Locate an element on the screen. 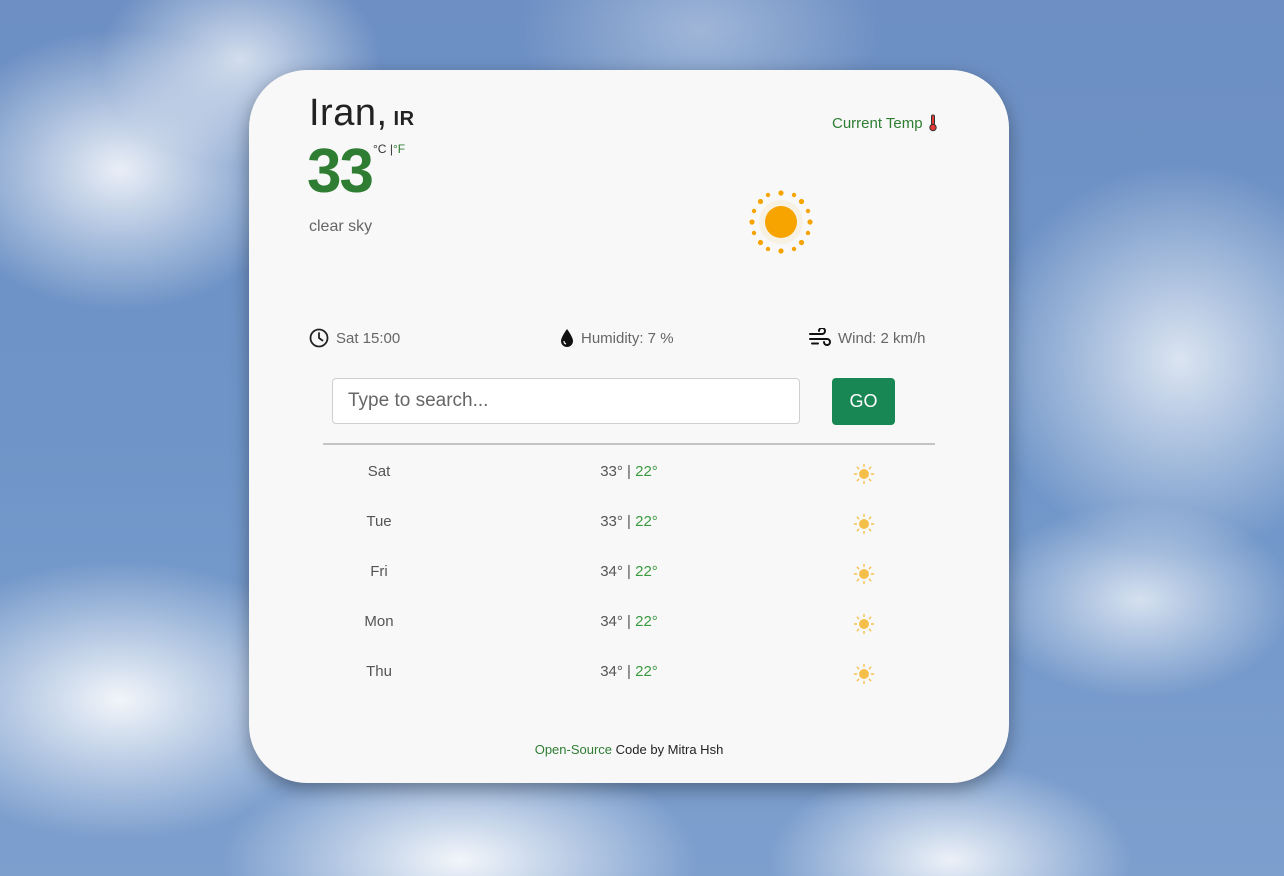 The height and width of the screenshot is (876, 1284). forecast-row: Sat 33° | 22° is located at coordinates (629, 474).